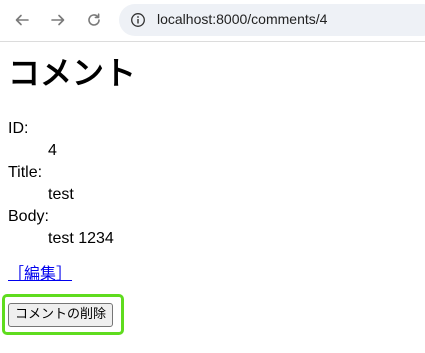  I want to click on arrow-right-icon, so click(58, 20).